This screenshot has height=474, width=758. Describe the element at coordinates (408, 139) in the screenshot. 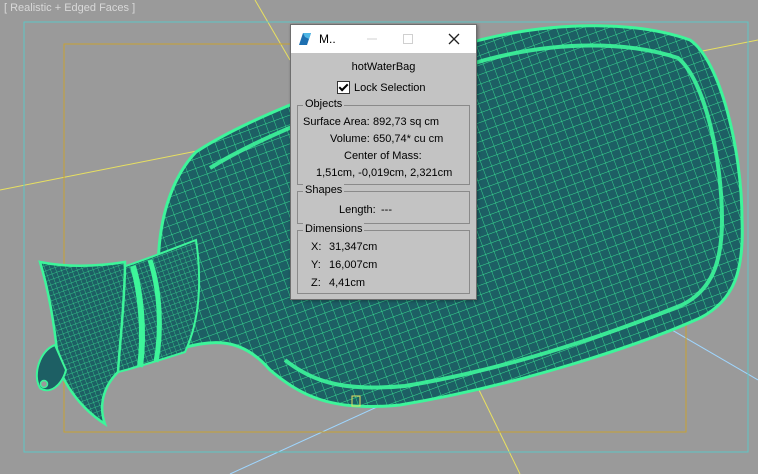

I see `volume-value: 650,74* cu cm` at that location.